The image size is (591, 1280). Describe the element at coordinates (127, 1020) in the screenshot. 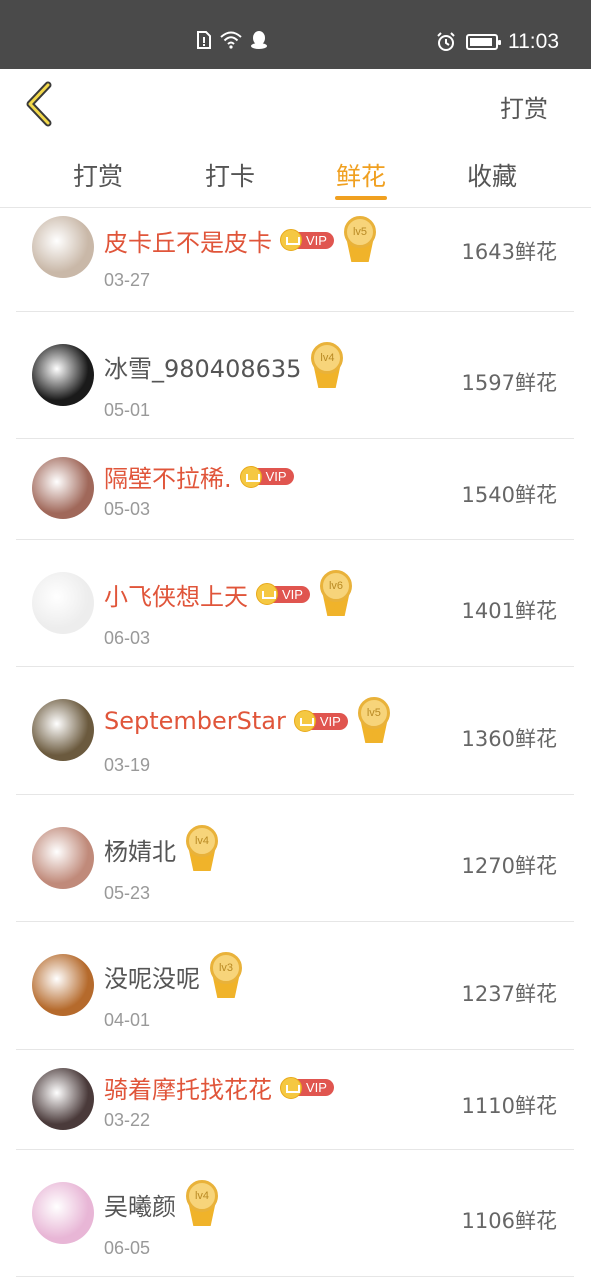

I see `date-label: 04-01` at that location.